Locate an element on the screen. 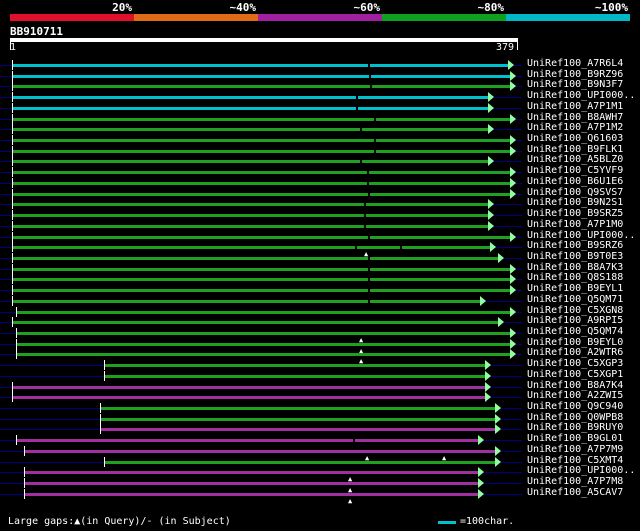 The image size is (640, 531). query-bar is located at coordinates (264, 40).